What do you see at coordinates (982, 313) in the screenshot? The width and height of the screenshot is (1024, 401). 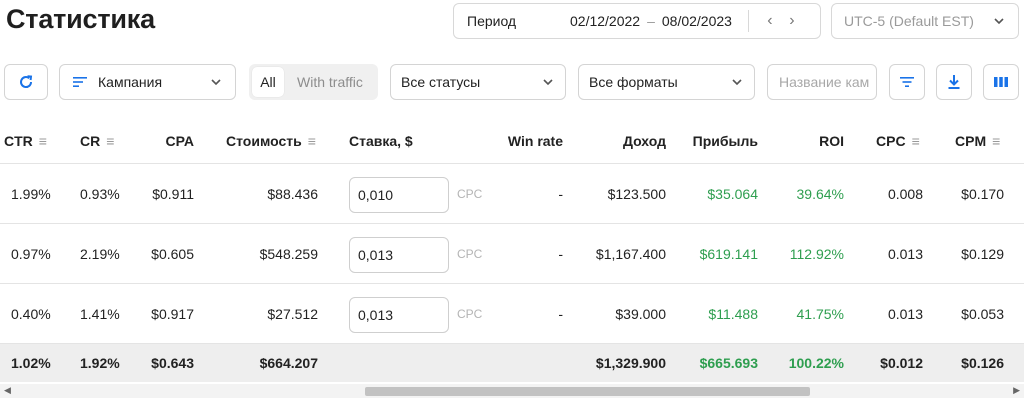 I see `cell-cpm: $0.053` at bounding box center [982, 313].